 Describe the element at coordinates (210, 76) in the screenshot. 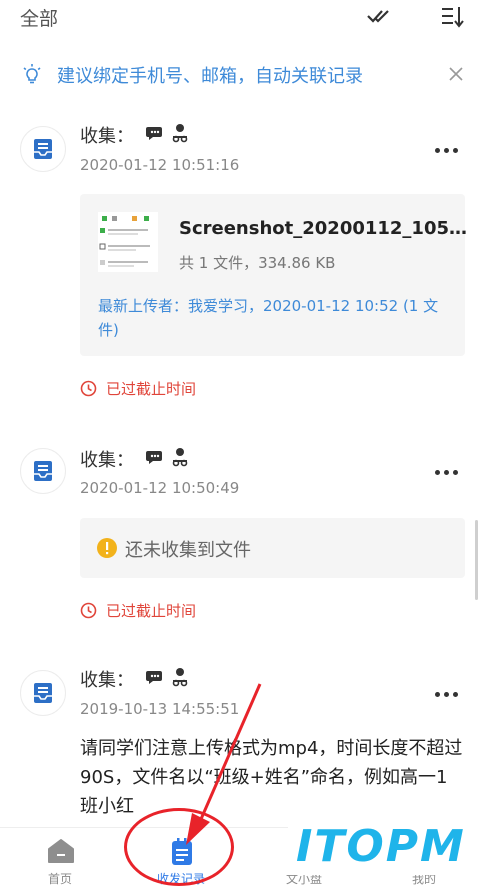

I see `tip-text: 建议绑定手机号、邮箱，自动关联记录` at that location.